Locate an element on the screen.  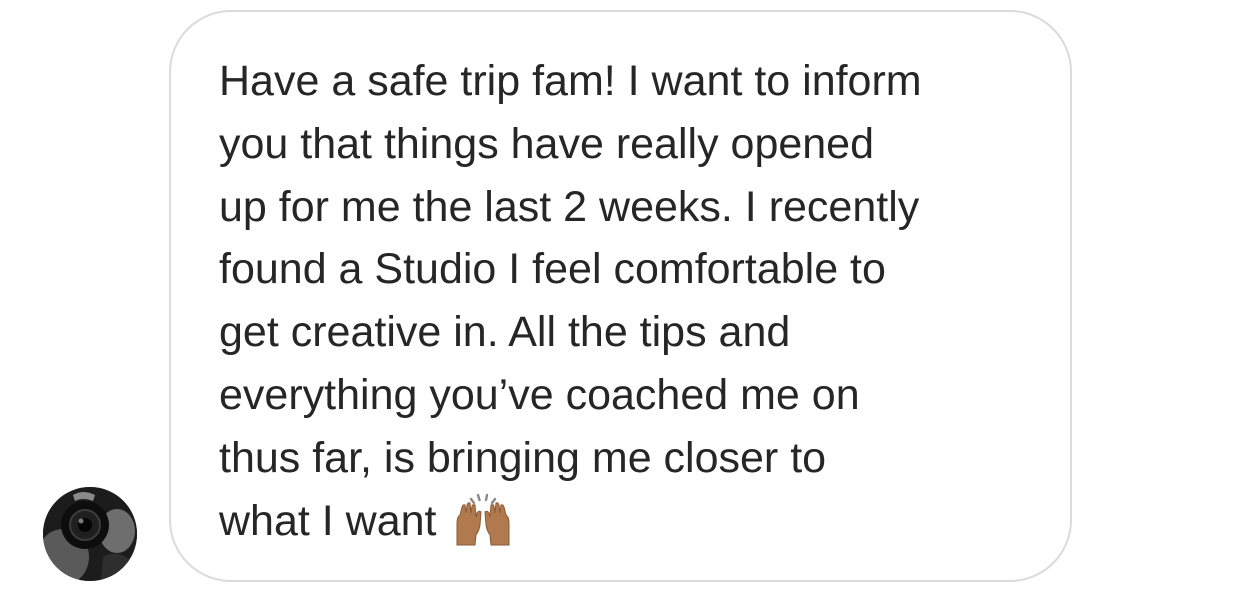
message-line: up for me the last 2 weeks. I recently is located at coordinates (569, 206).